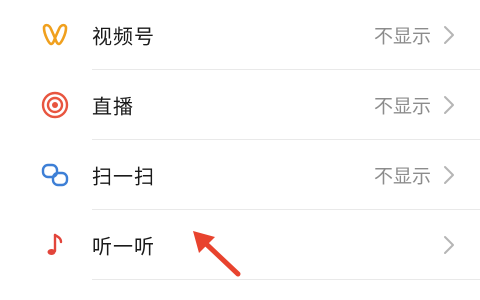  I want to click on settings-row-label: 视频号, so click(123, 36).